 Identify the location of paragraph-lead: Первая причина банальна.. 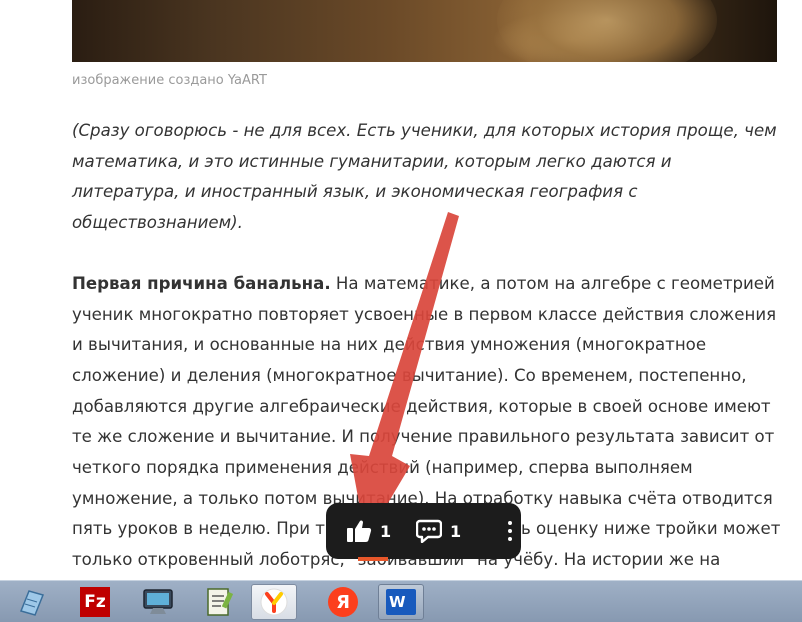
(201, 283).